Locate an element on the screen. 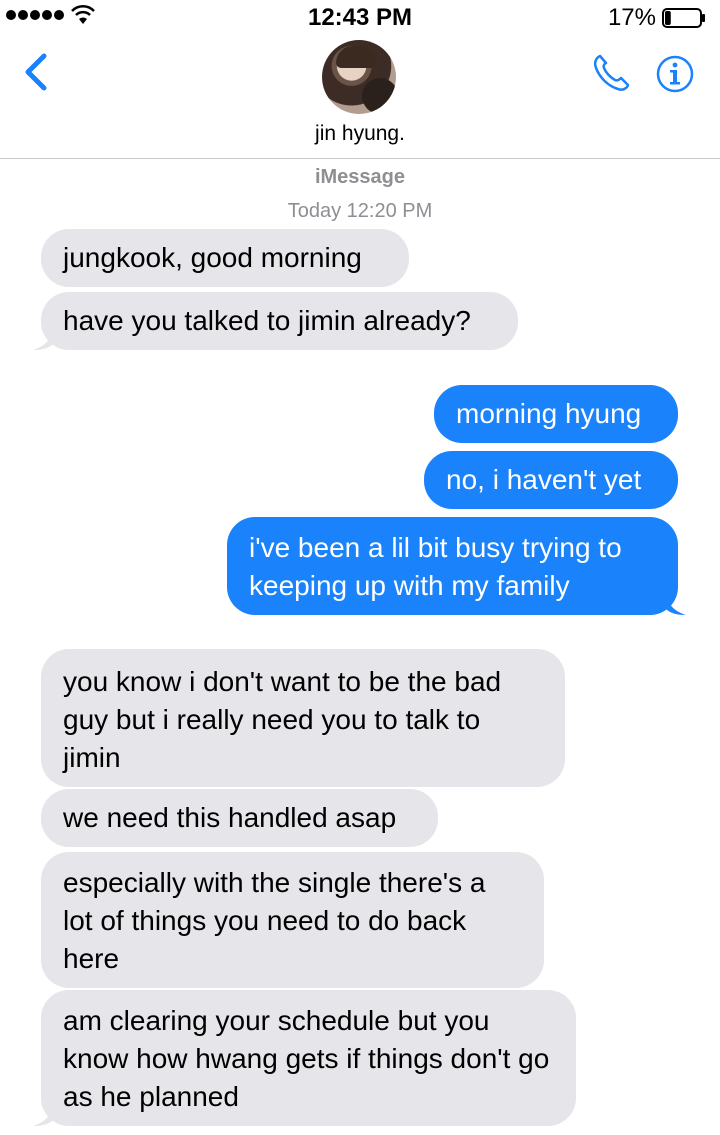 This screenshot has width=720, height=1135. battery-icon is located at coordinates (683, 18).